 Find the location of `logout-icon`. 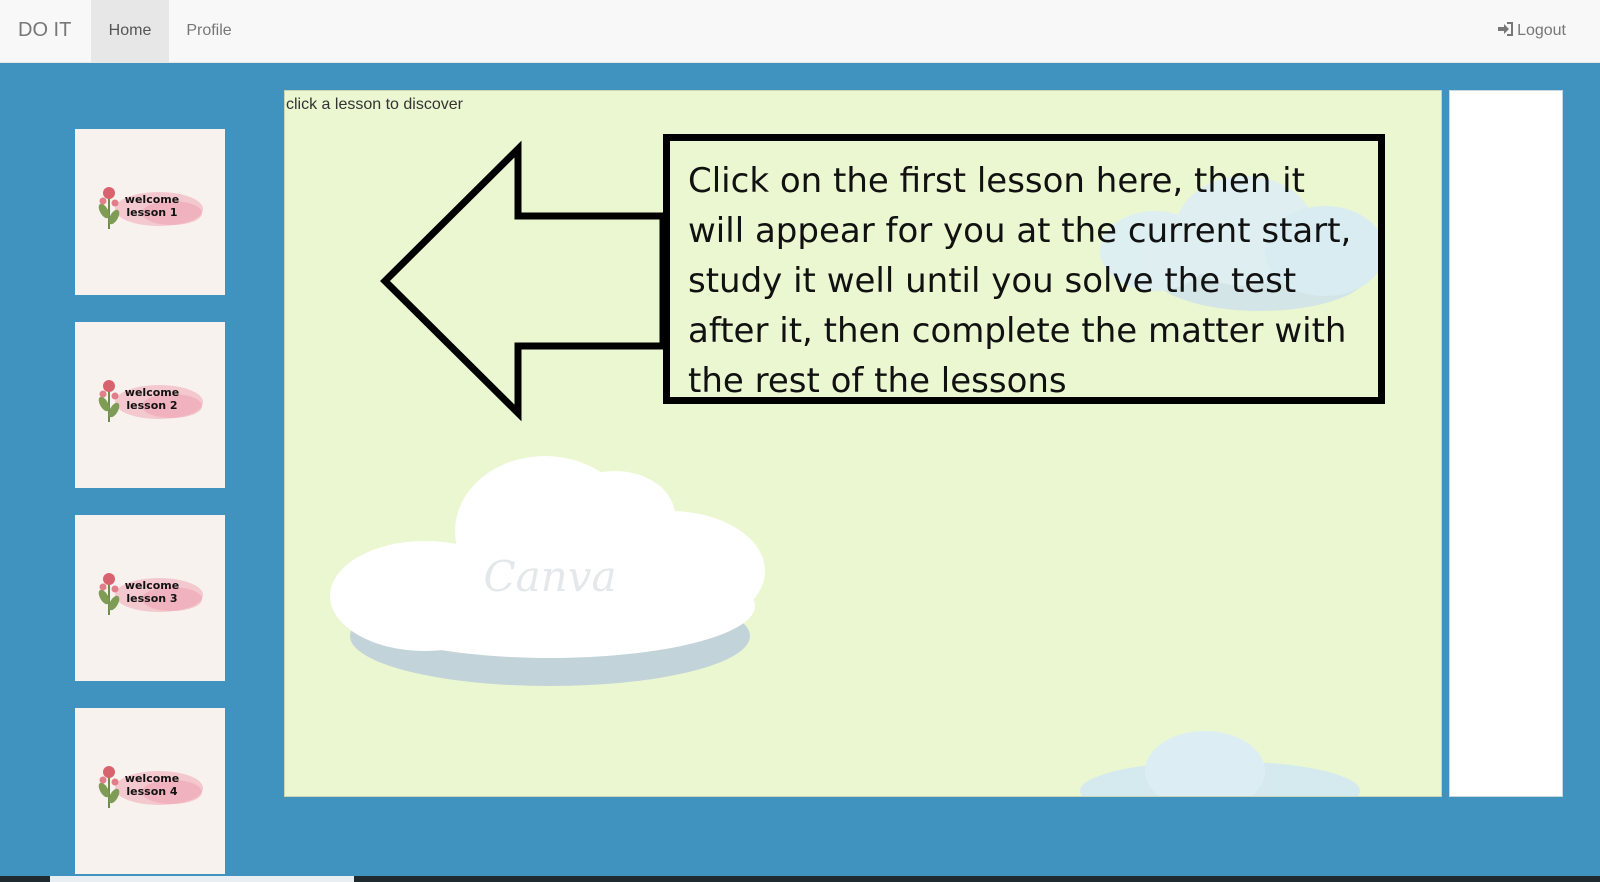

logout-icon is located at coordinates (1506, 29).